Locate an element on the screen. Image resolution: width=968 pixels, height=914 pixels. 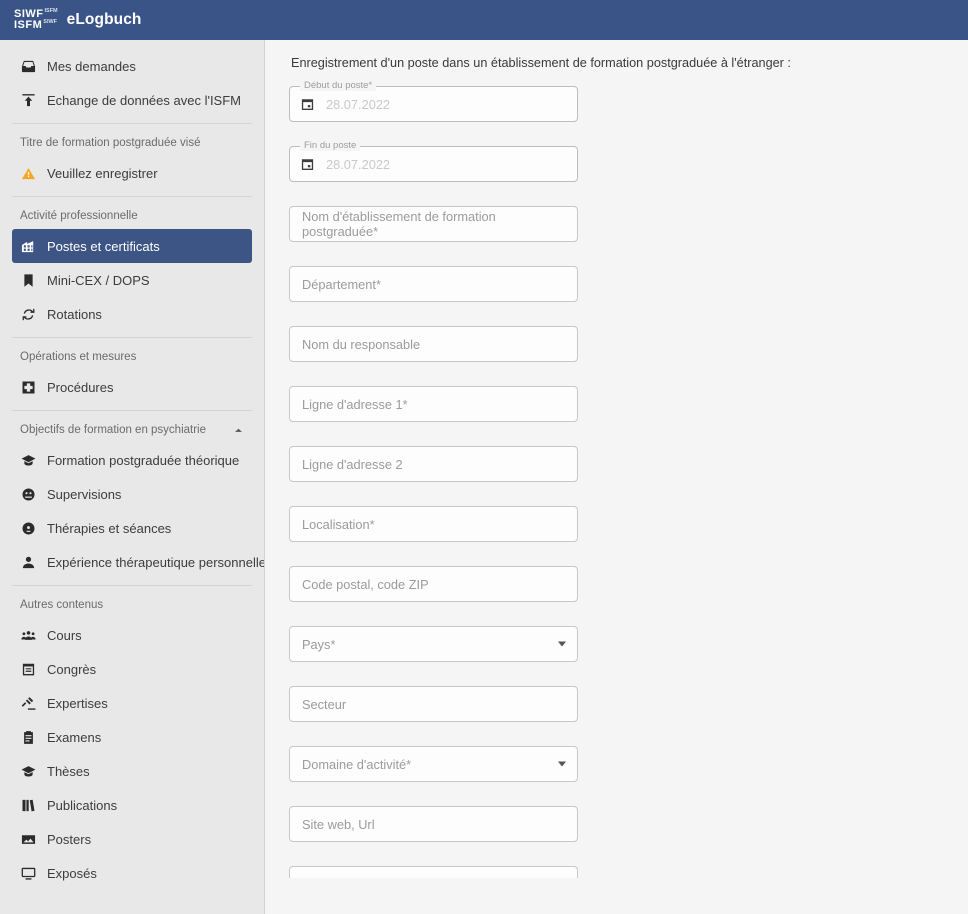
form-field-d-but-du-poste: Début du poste* 28.07.2022 is located at coordinates (433, 101).